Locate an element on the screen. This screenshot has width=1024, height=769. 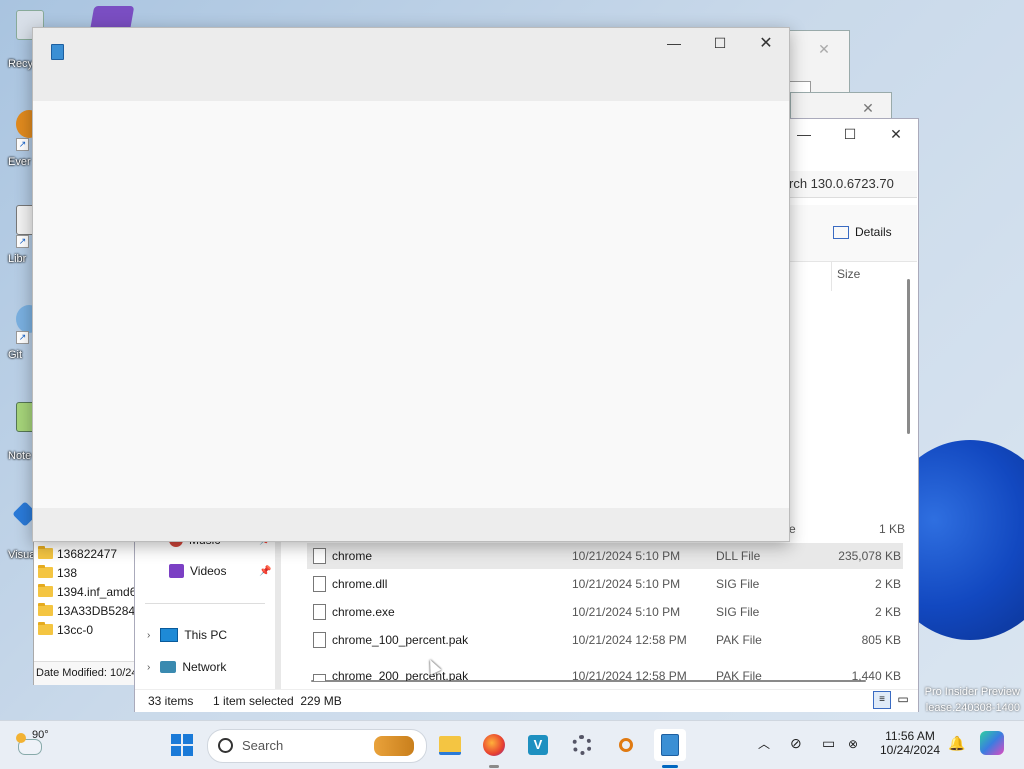
taskbar-file-explorer is located at coordinates (450, 745).